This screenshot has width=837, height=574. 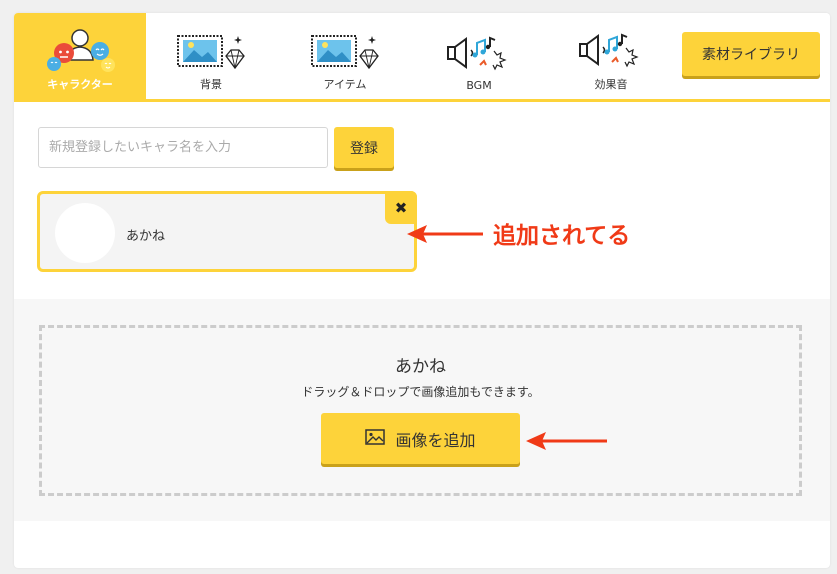 I want to click on close-icon: ✖, so click(x=401, y=207).